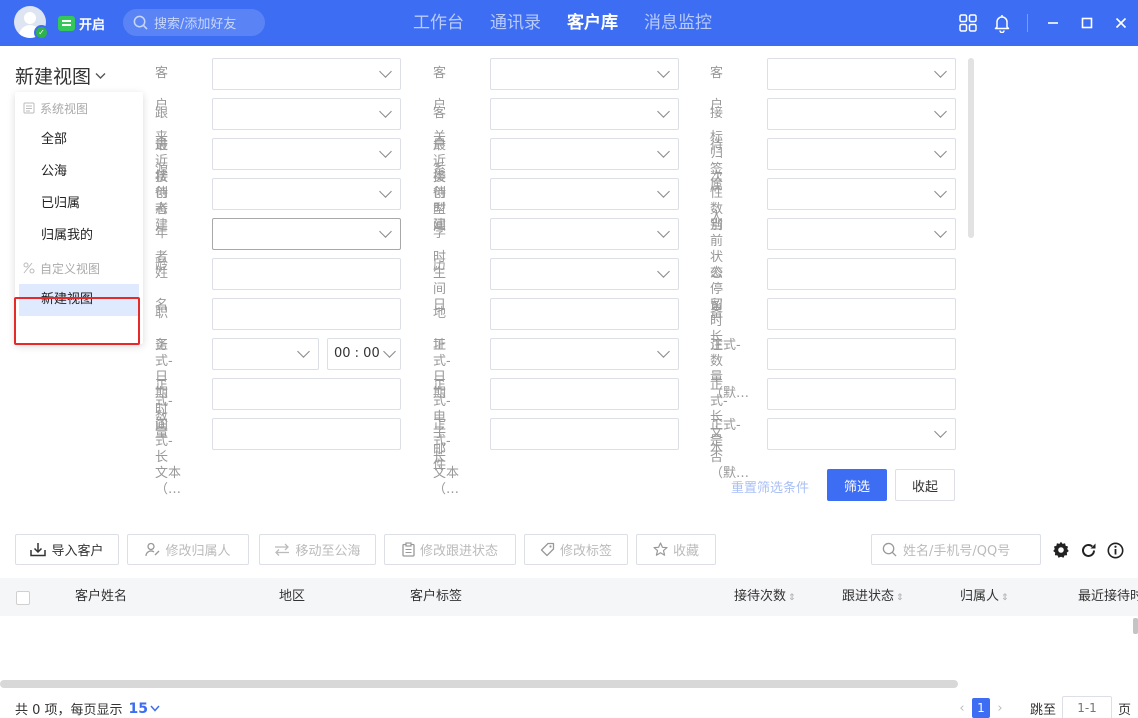 The height and width of the screenshot is (718, 1138). Describe the element at coordinates (306, 74) in the screenshot. I see `filter-customer-source-select` at that location.